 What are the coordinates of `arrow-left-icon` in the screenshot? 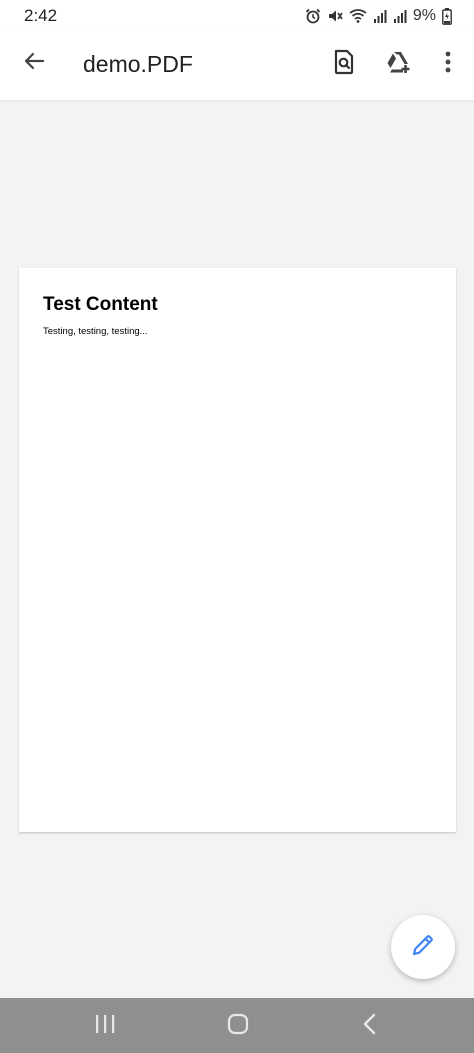 It's located at (34, 63).